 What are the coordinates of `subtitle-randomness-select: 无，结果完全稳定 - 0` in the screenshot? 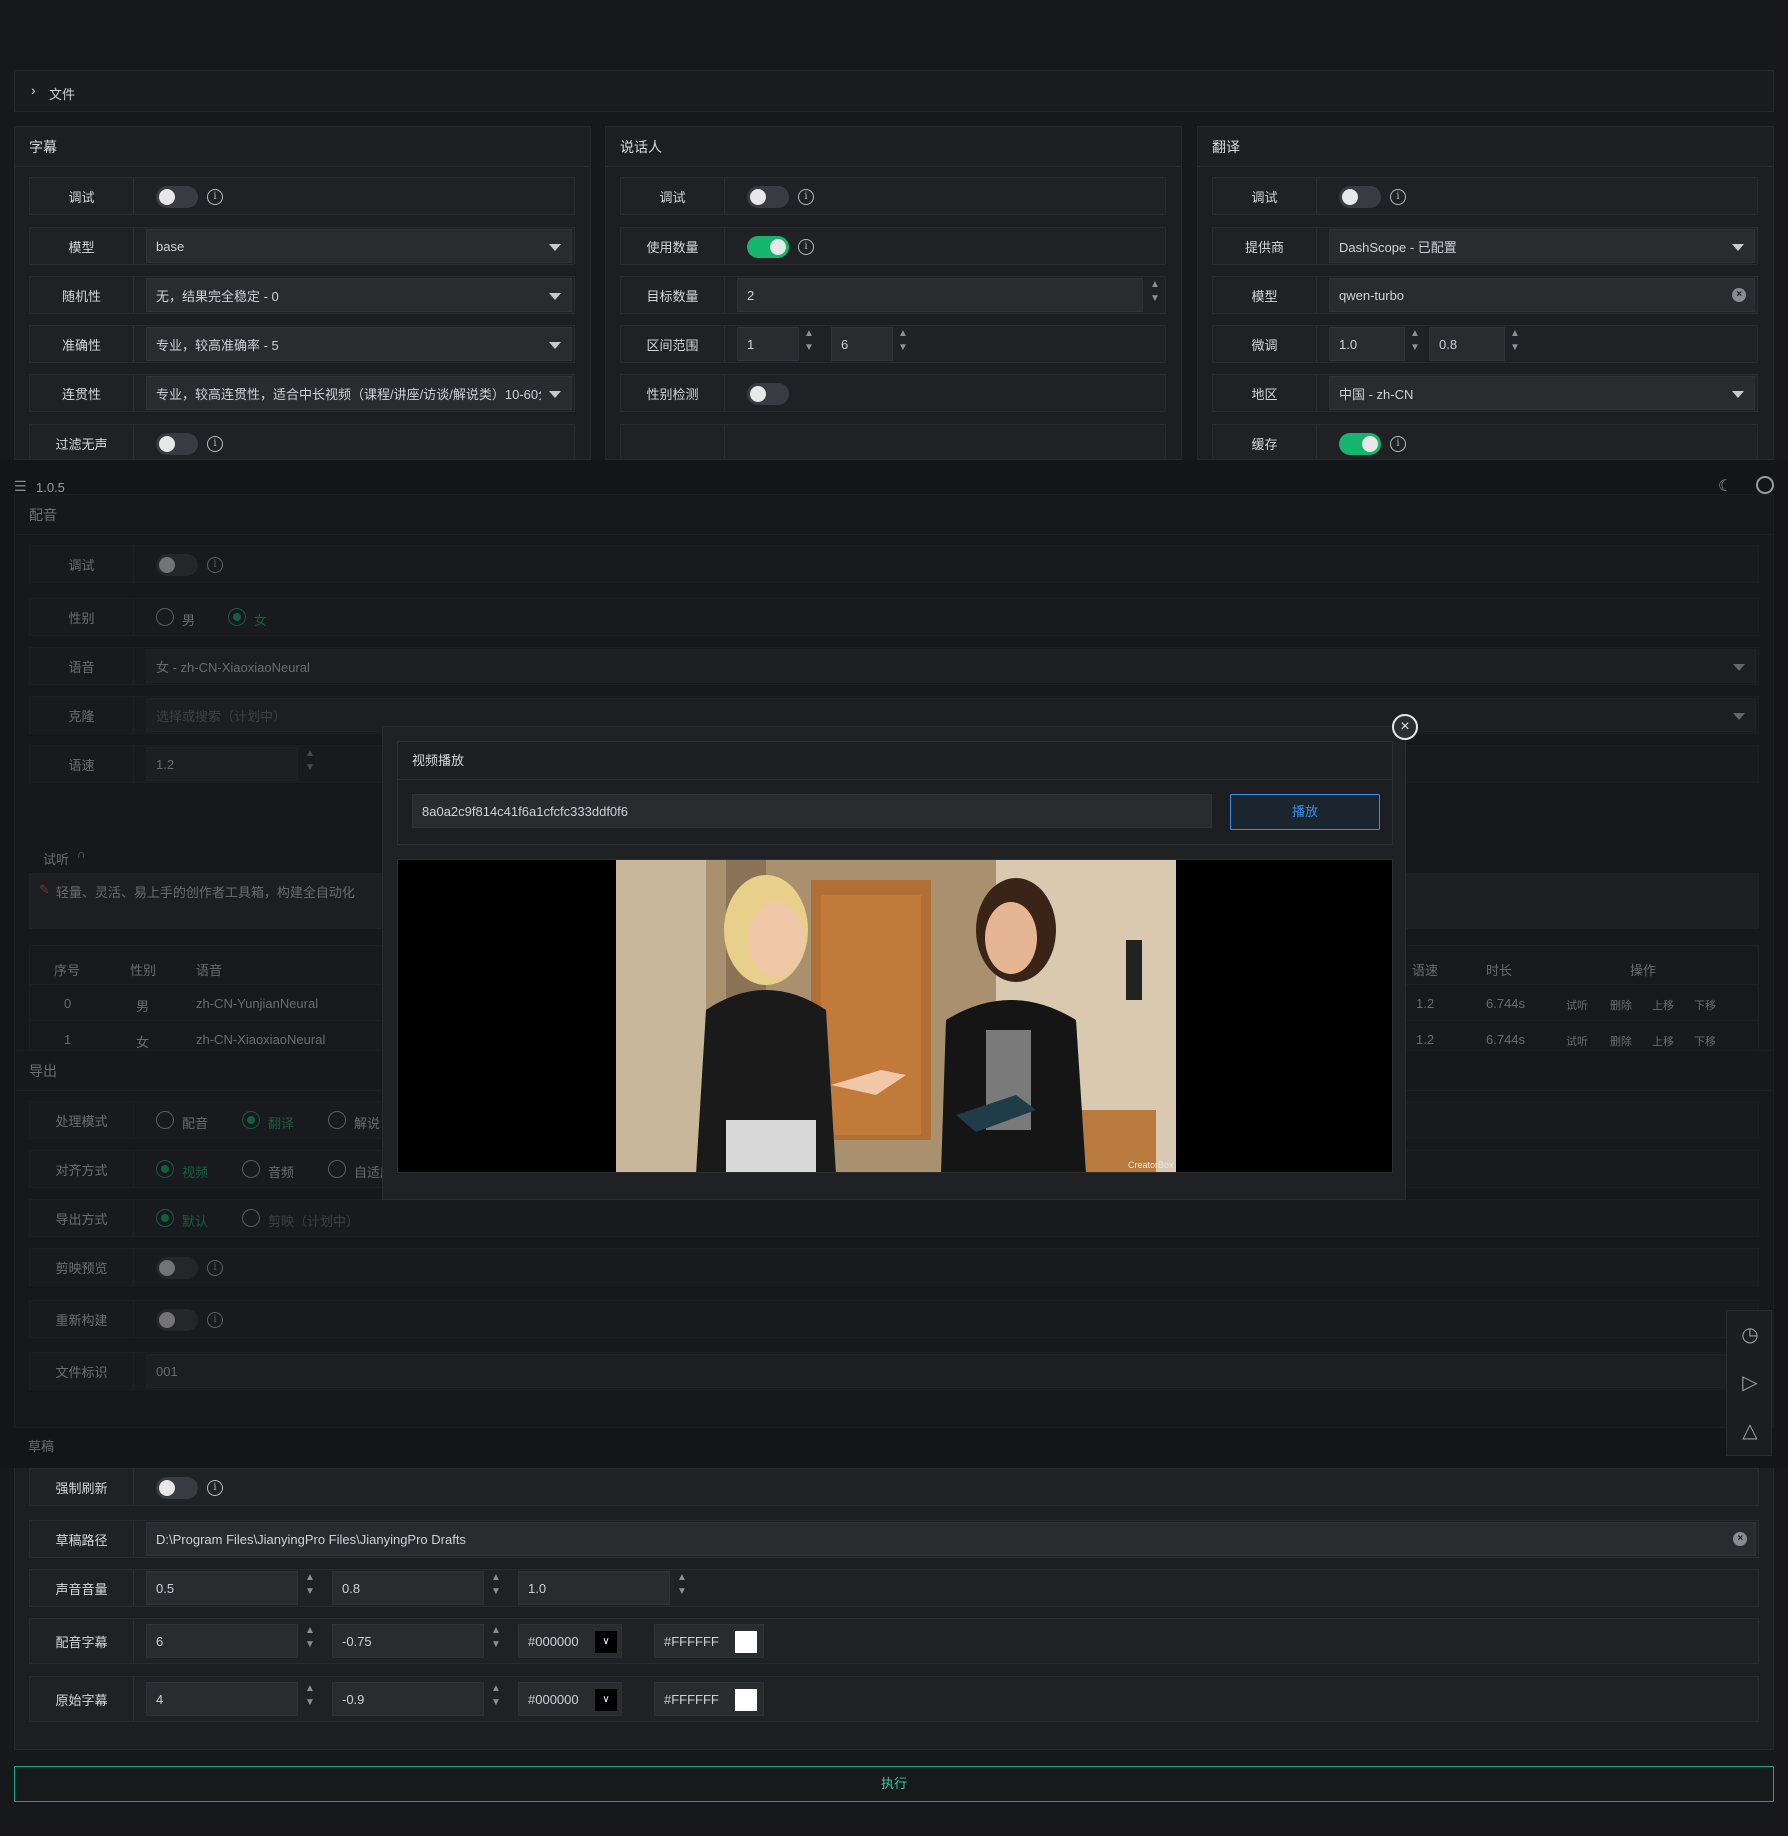 It's located at (359, 295).